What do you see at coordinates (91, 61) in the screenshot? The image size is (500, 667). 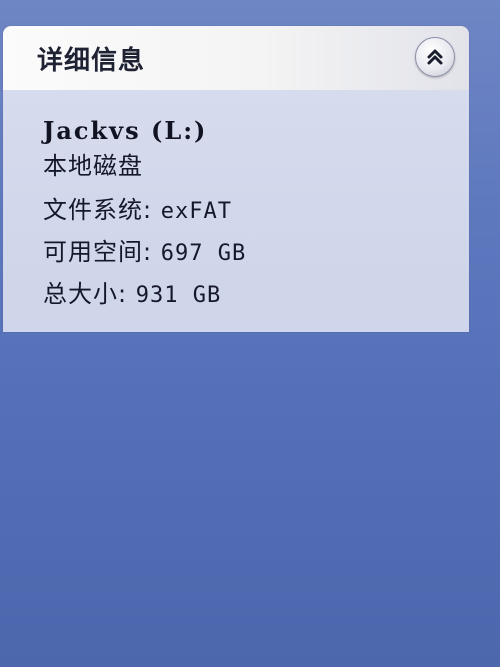 I see `details-pane-title: 详细信息` at bounding box center [91, 61].